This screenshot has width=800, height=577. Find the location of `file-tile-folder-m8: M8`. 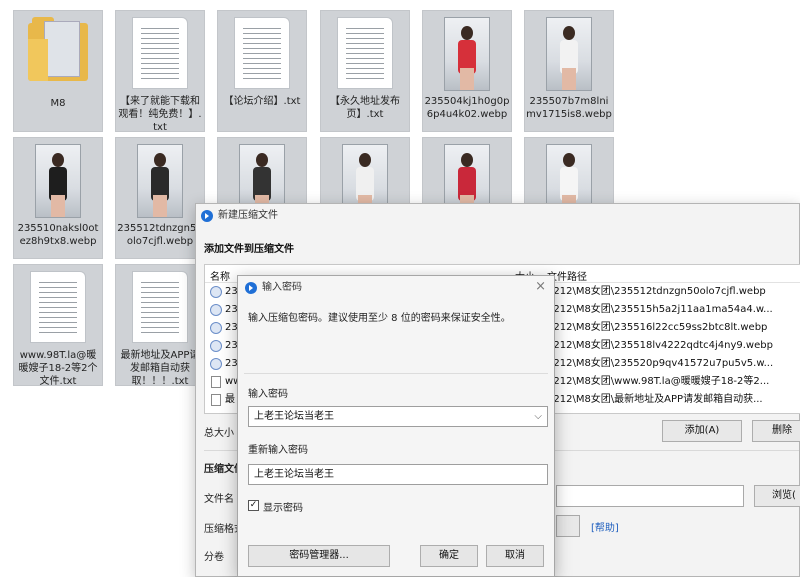

file-tile-folder-m8: M8 is located at coordinates (58, 71).